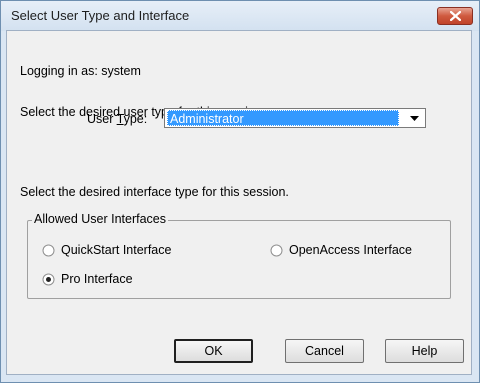 This screenshot has height=383, width=480. I want to click on user-type-selected-value: Administrator, so click(283, 118).